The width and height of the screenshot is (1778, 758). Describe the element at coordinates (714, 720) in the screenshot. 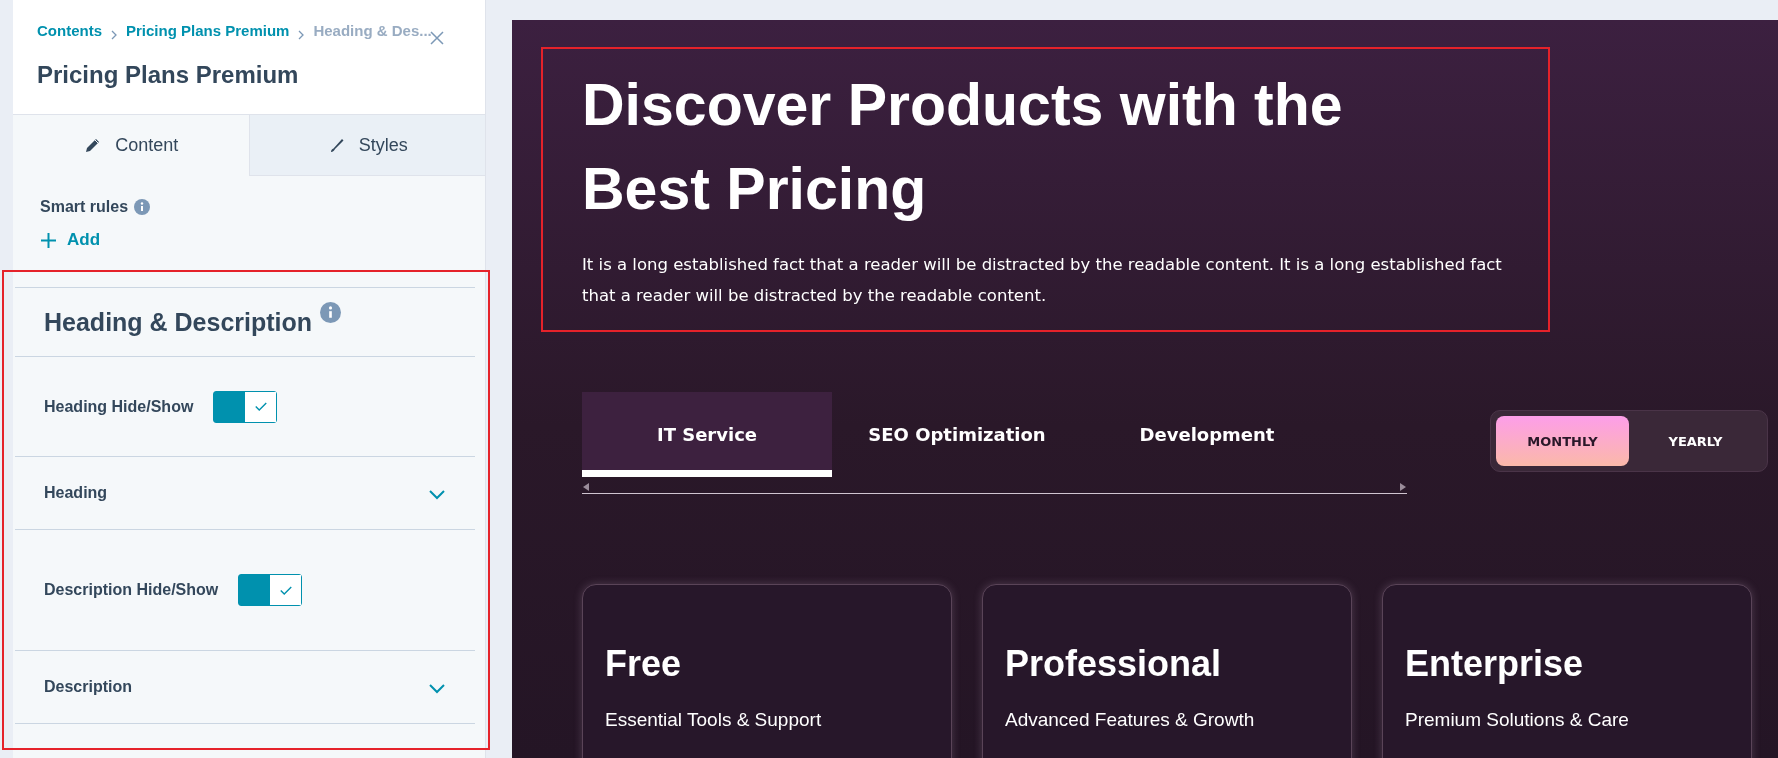

I see `plan-tagline: Essential Tools & Support` at that location.